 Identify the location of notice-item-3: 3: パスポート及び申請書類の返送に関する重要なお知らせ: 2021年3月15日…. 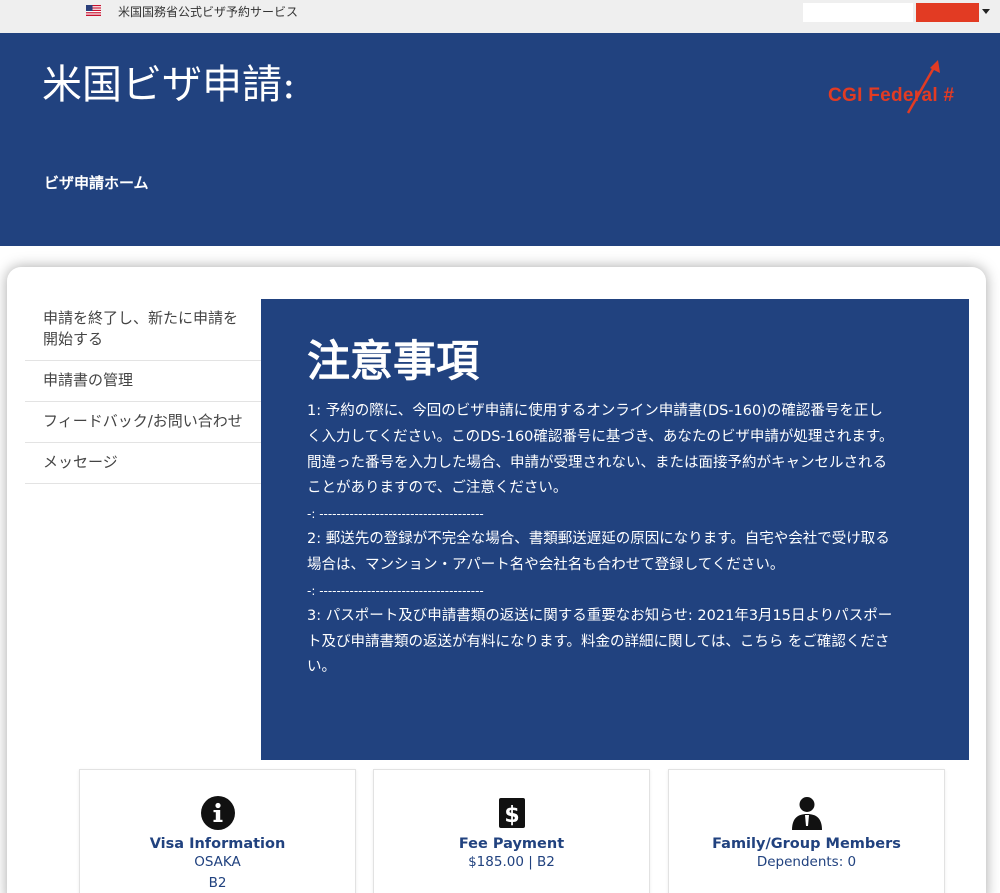
(602, 642).